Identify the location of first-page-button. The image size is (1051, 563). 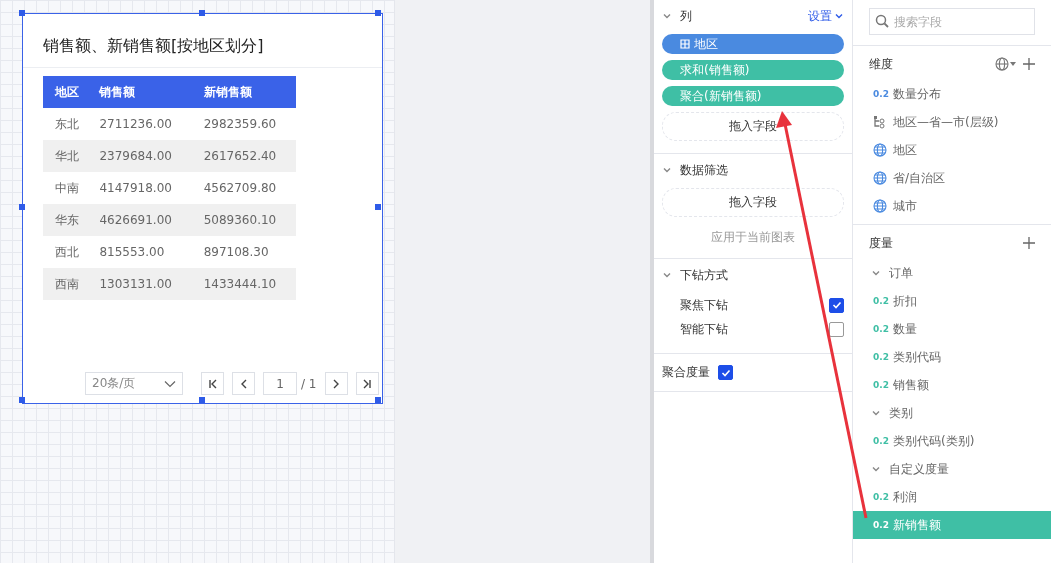
(212, 383).